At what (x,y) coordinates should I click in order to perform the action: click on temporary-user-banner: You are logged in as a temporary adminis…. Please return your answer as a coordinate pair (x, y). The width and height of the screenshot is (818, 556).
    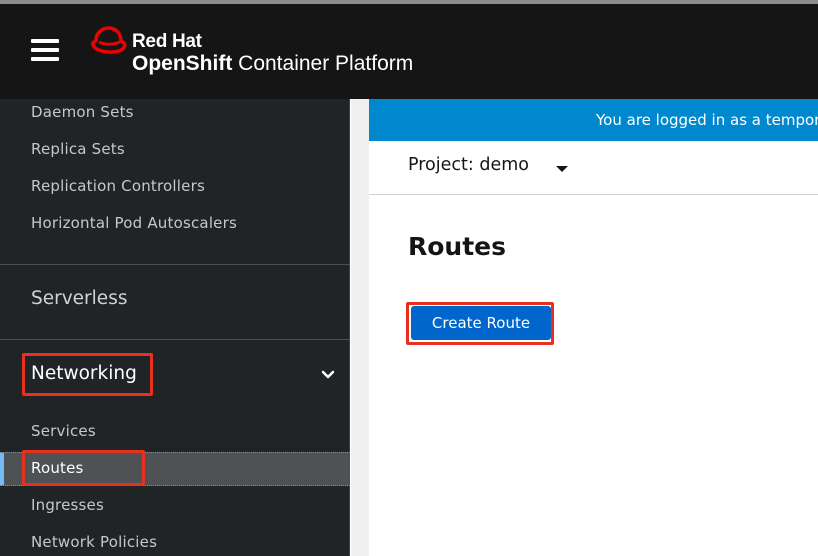
    Looking at the image, I should click on (593, 120).